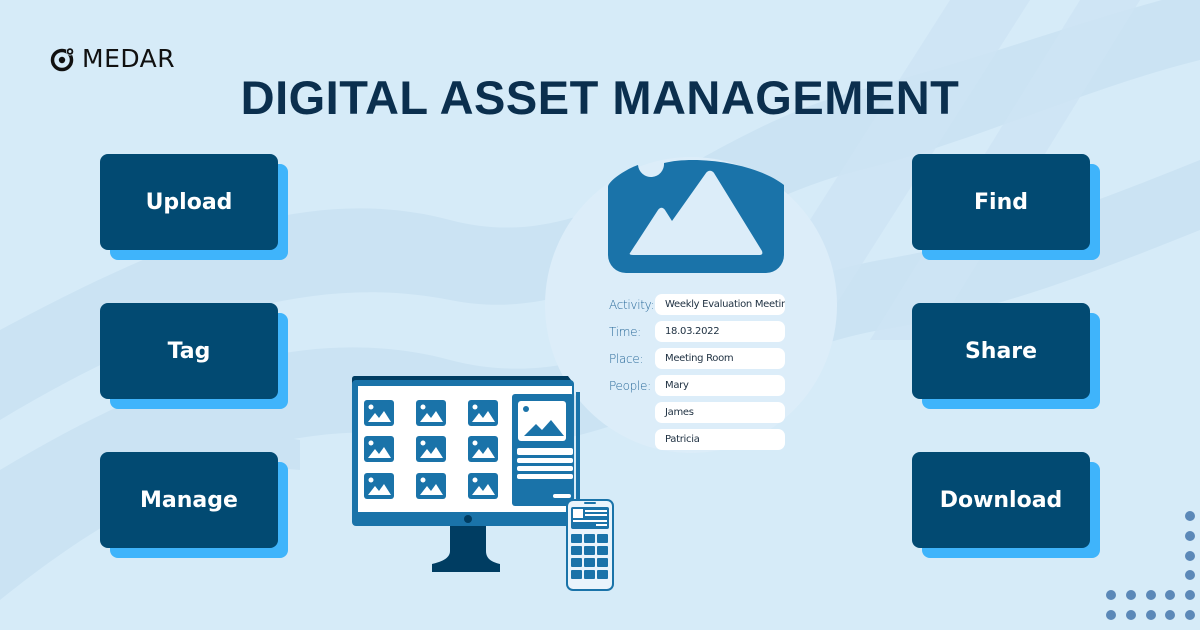  I want to click on tag-button: Tag, so click(194, 356).